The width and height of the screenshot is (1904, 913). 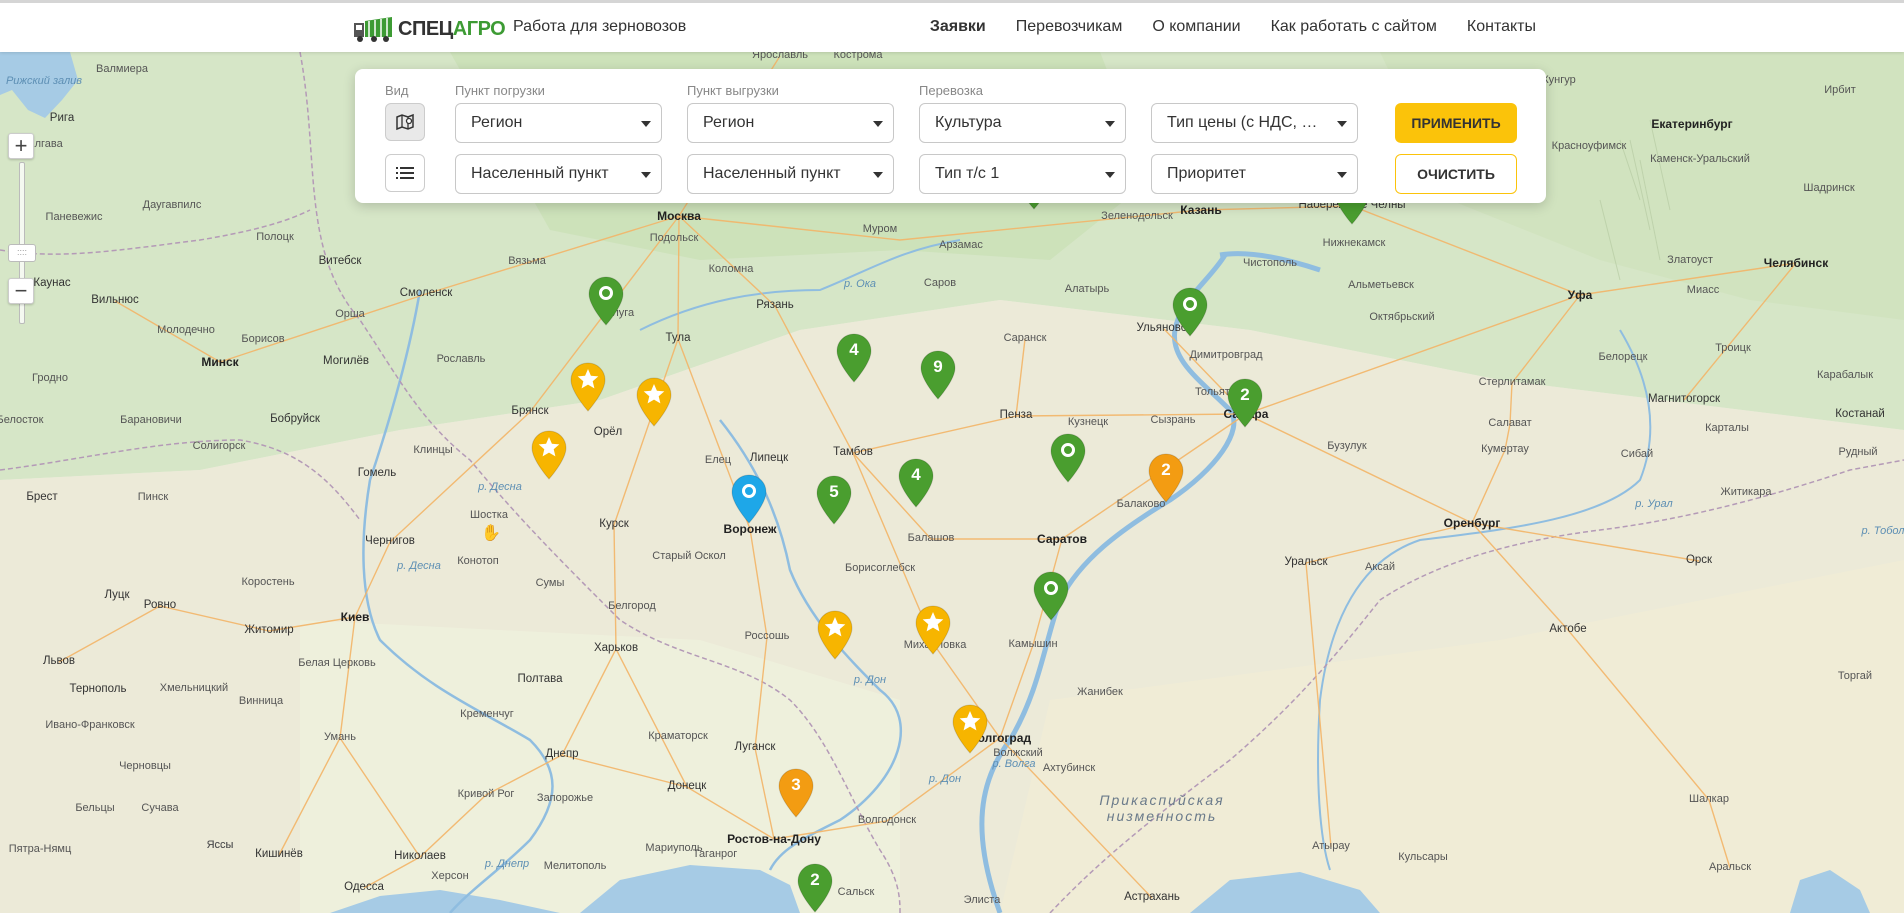 What do you see at coordinates (263, 339) in the screenshot?
I see `city-label: Борисов` at bounding box center [263, 339].